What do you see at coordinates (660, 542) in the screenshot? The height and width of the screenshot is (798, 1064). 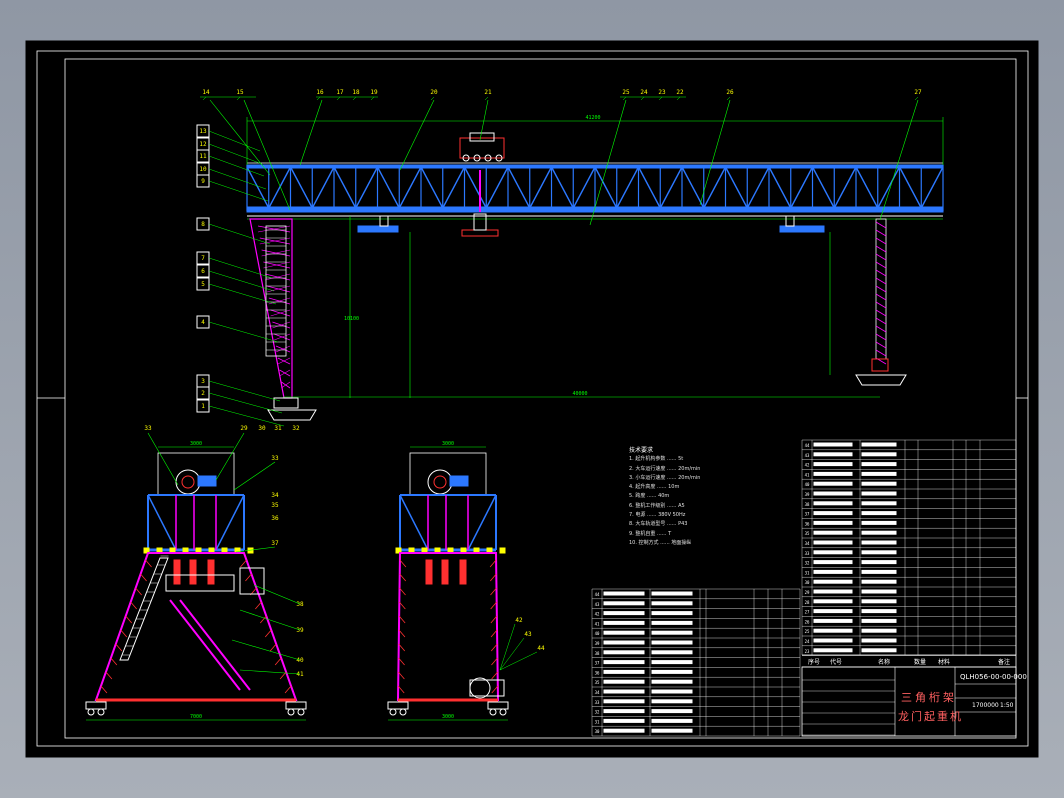 I see `tech-note-line: 10. 控制方式 ...... 地面操纵` at bounding box center [660, 542].